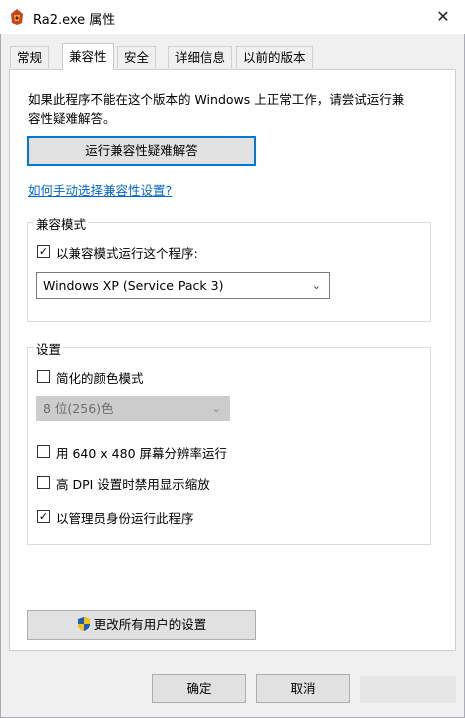 Image resolution: width=465 pixels, height=718 pixels. Describe the element at coordinates (100, 189) in the screenshot. I see `manual-settings-link: 如何手动选择兼容性设置?` at that location.